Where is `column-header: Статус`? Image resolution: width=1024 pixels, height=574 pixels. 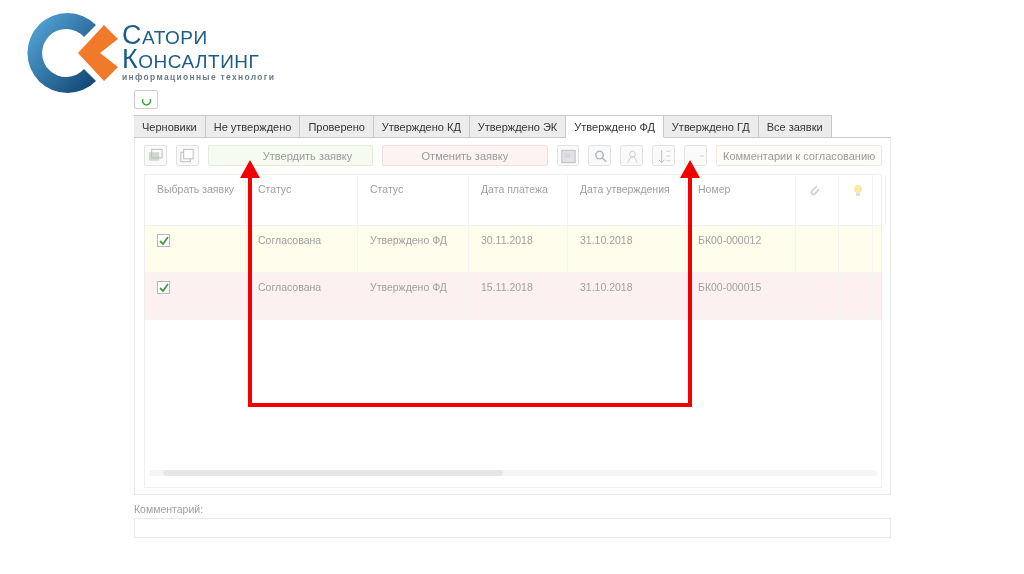 column-header: Статус is located at coordinates (413, 199).